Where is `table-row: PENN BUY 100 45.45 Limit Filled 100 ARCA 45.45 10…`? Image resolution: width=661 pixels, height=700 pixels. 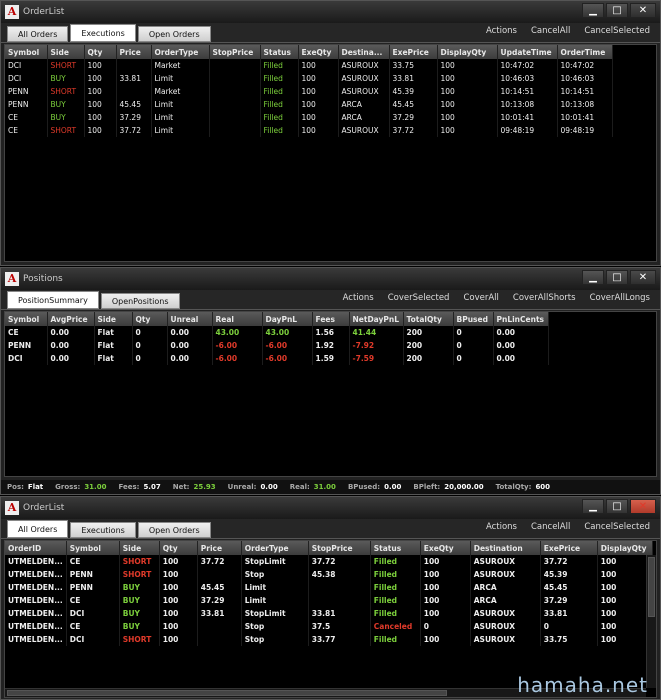
table-row: PENN BUY 100 45.45 Limit Filled 100 ARCA 45.45 10… is located at coordinates (309, 104).